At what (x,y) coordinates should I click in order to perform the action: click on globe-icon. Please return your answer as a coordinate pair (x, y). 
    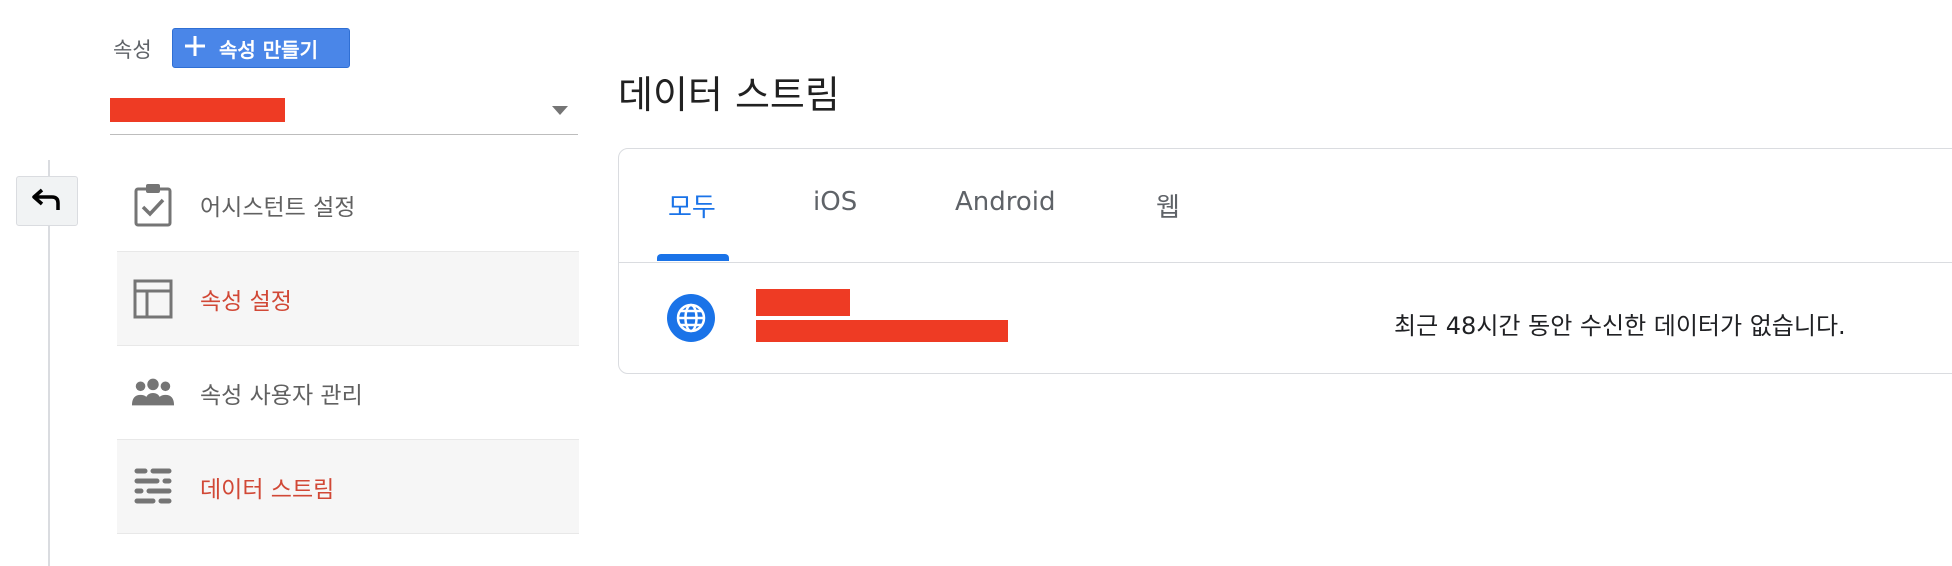
    Looking at the image, I should click on (691, 318).